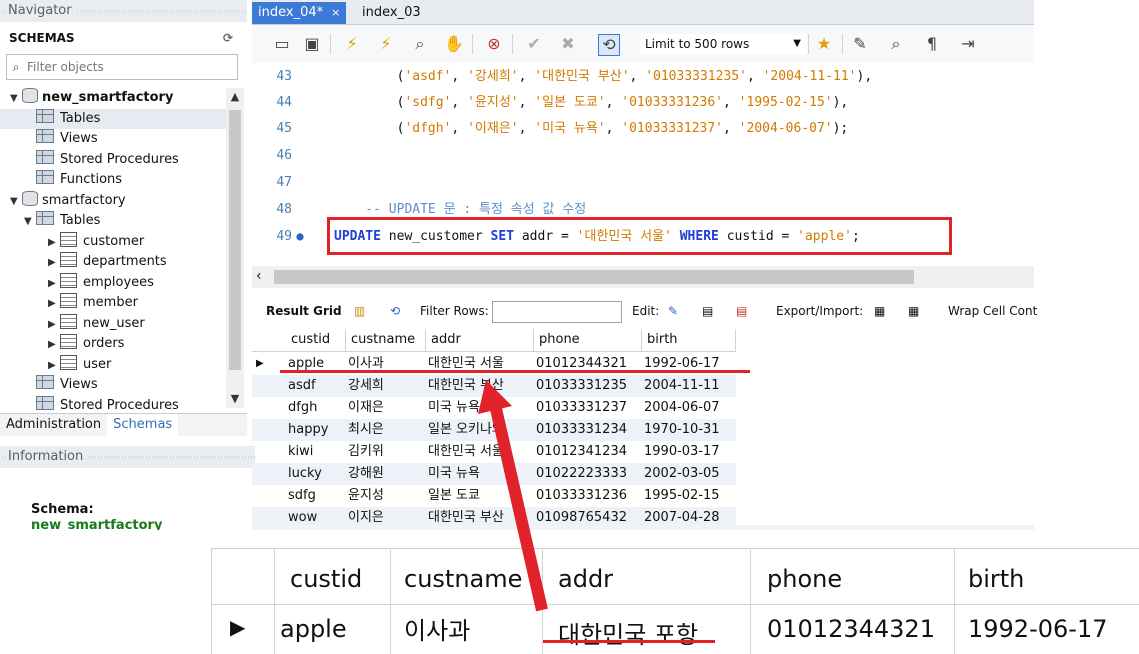 The height and width of the screenshot is (654, 1139). Describe the element at coordinates (629, 641) in the screenshot. I see `zoom-underline-annotation` at that location.